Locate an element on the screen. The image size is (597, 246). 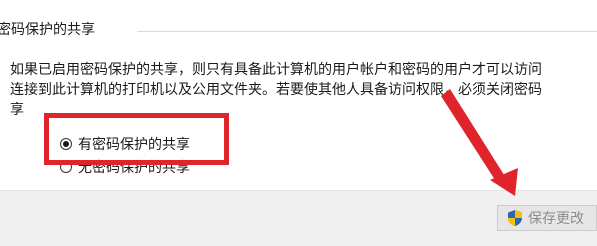
save-button-label: 保存更改 is located at coordinates (556, 219).